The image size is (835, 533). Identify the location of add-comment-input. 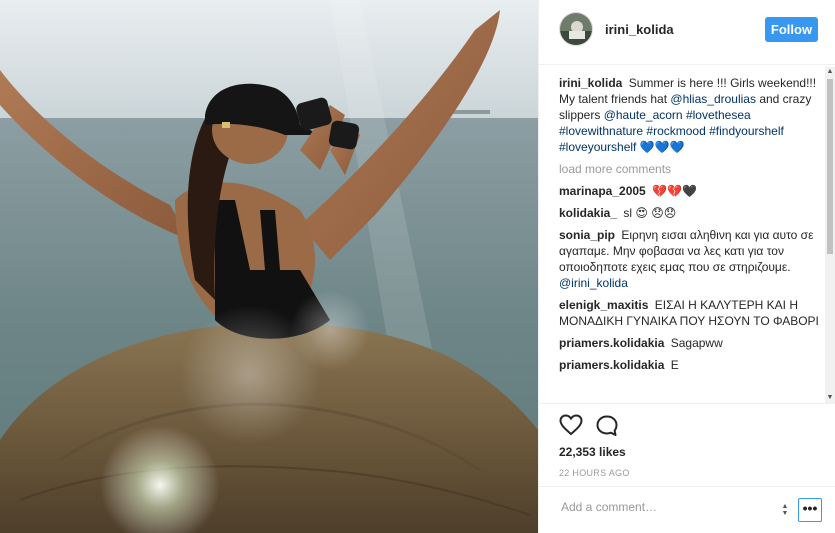
(661, 507).